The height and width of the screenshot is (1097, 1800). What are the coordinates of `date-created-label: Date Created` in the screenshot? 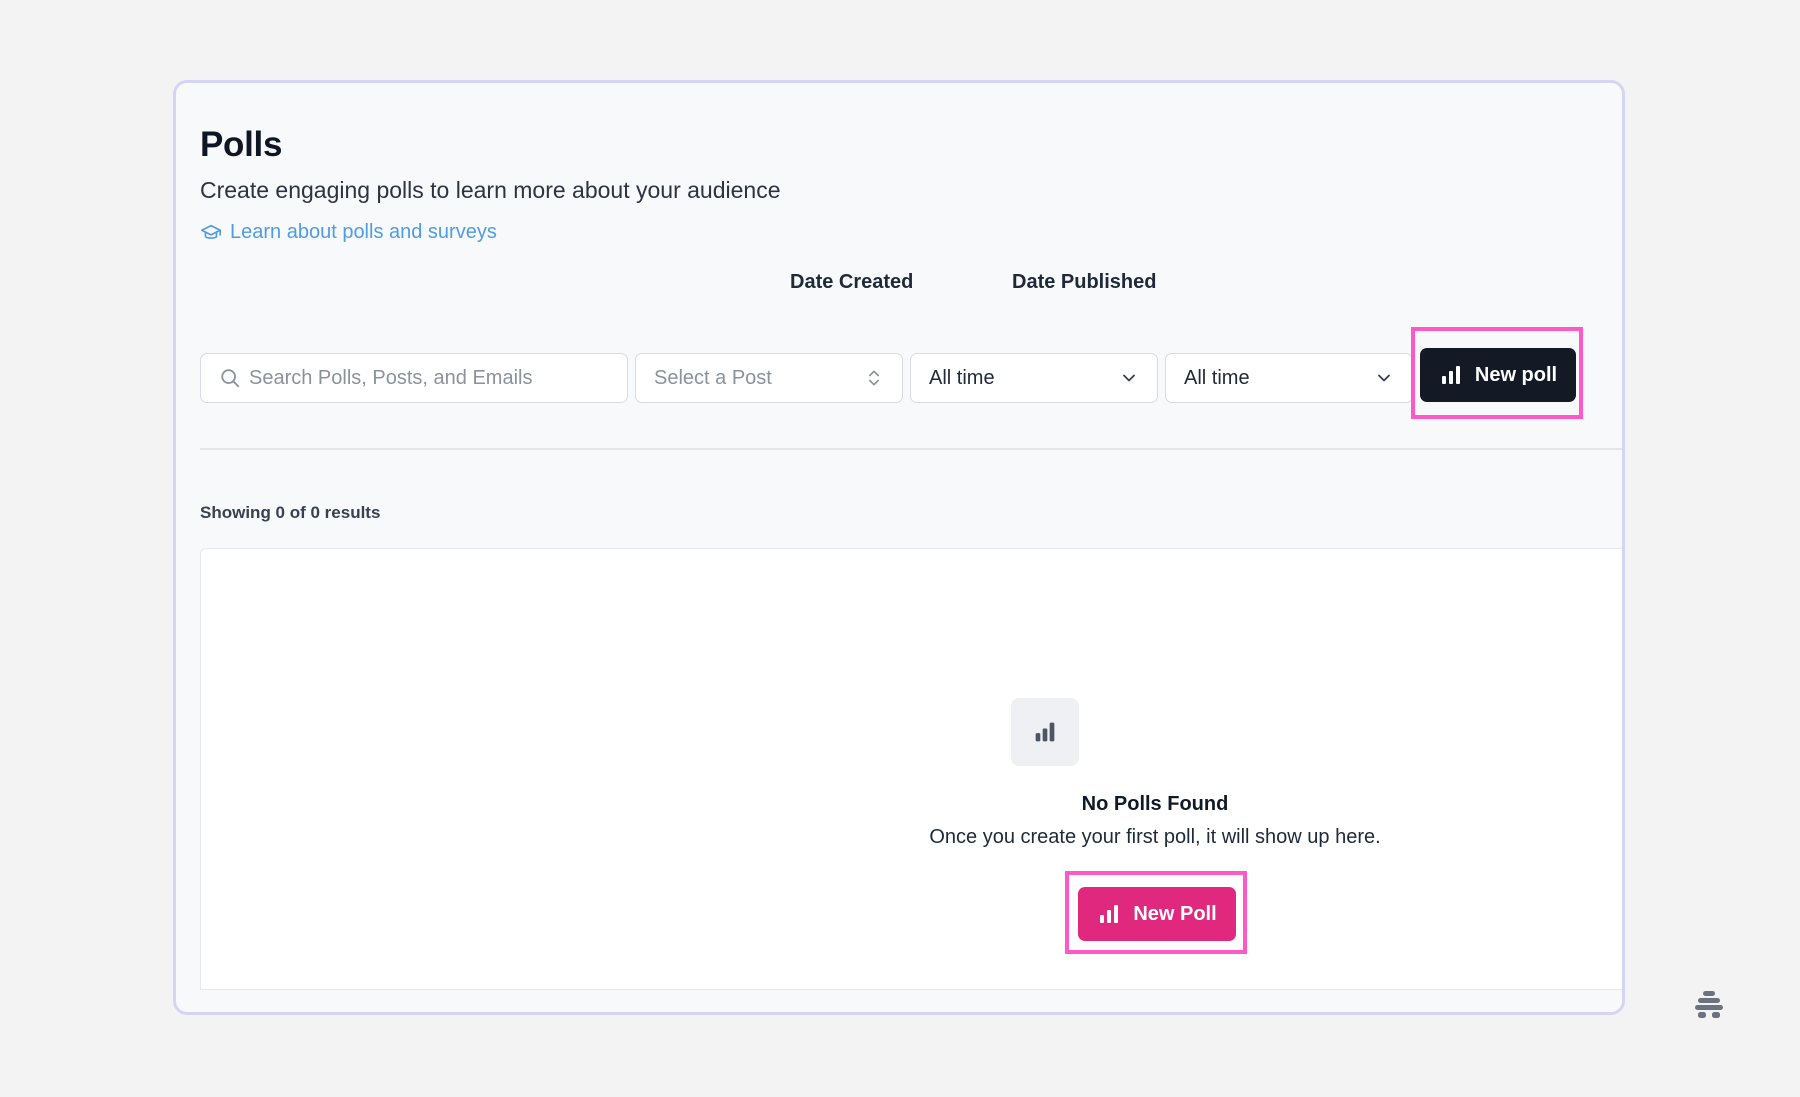 It's located at (852, 282).